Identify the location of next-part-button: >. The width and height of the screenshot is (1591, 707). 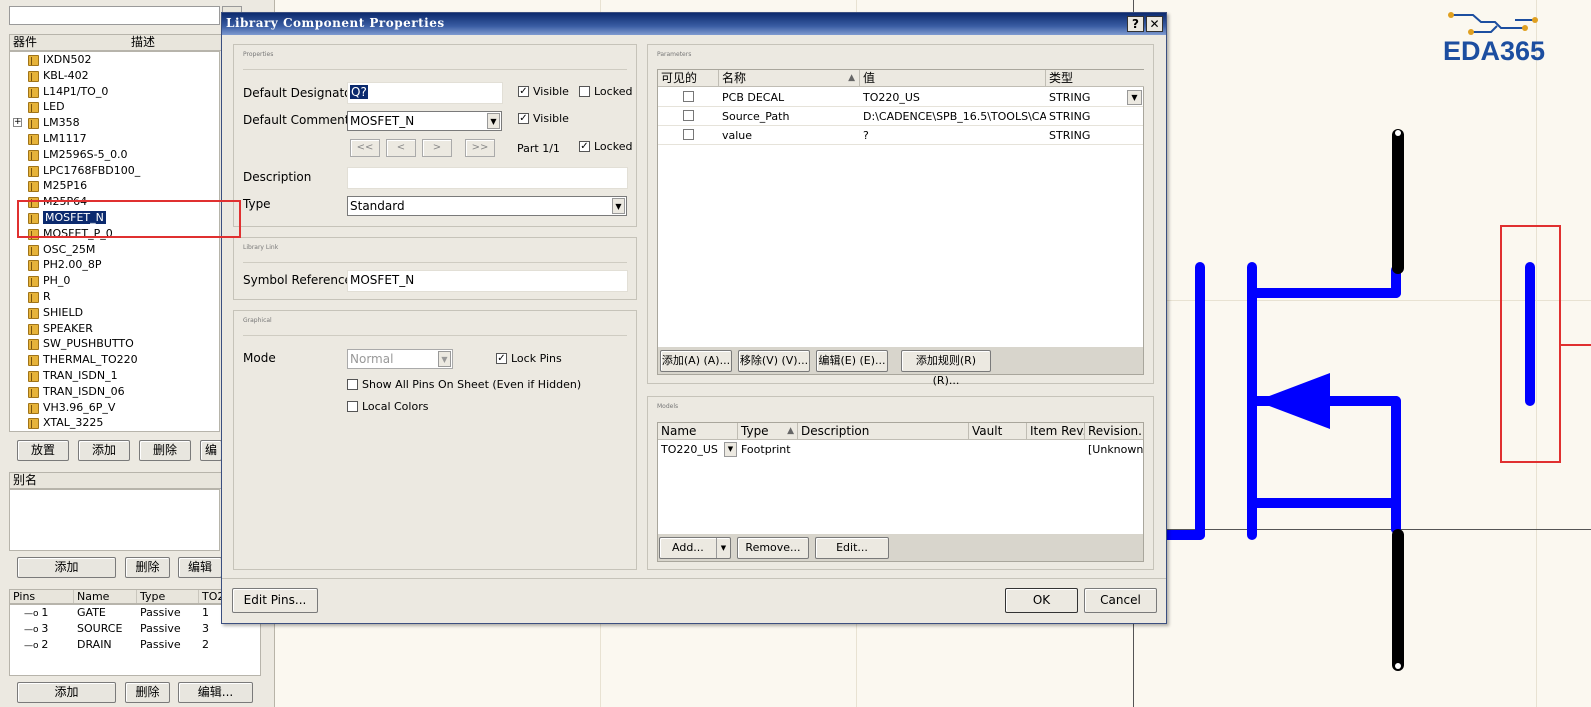
(437, 148).